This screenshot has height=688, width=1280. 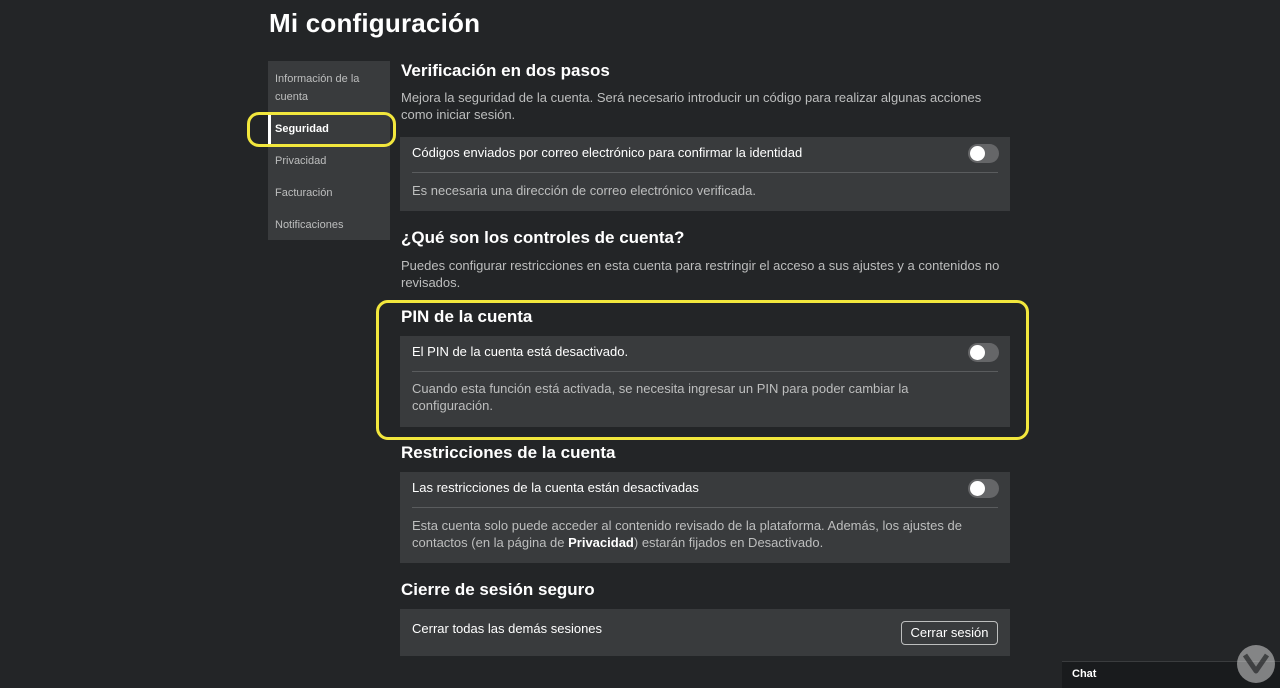 I want to click on two-step-title: Verificación en dos pasos, so click(x=505, y=70).